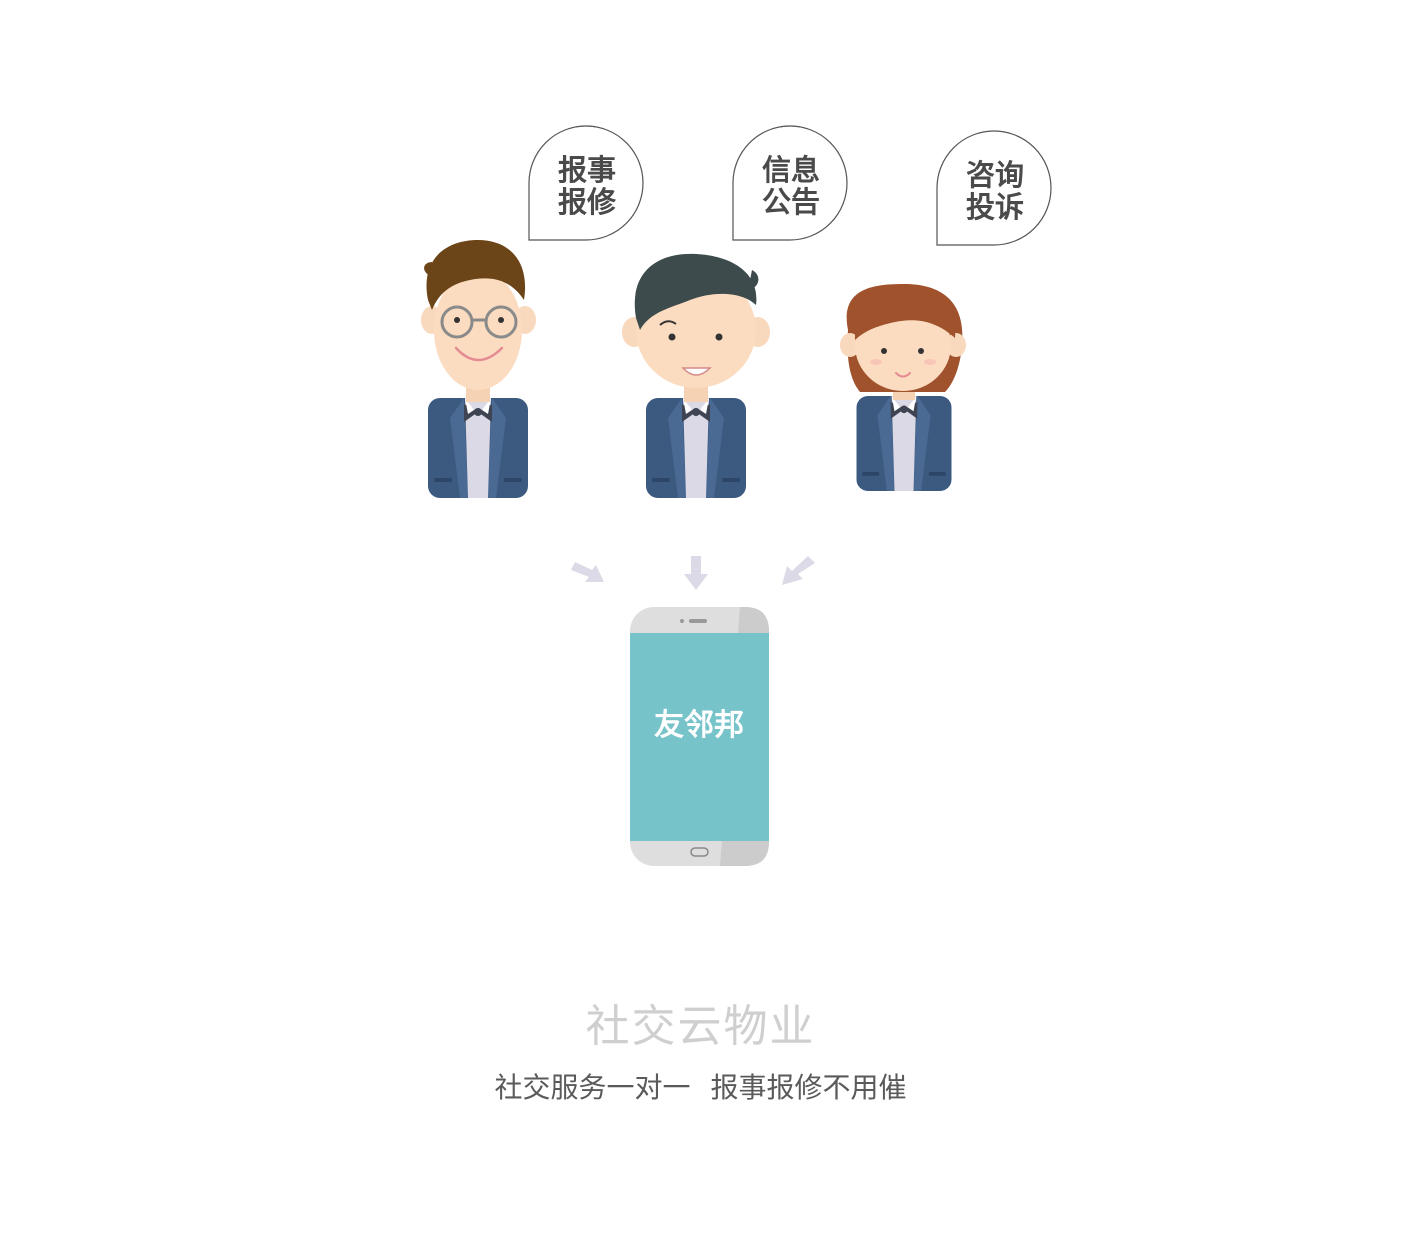  I want to click on caption-title: 社交云物业, so click(700, 1026).